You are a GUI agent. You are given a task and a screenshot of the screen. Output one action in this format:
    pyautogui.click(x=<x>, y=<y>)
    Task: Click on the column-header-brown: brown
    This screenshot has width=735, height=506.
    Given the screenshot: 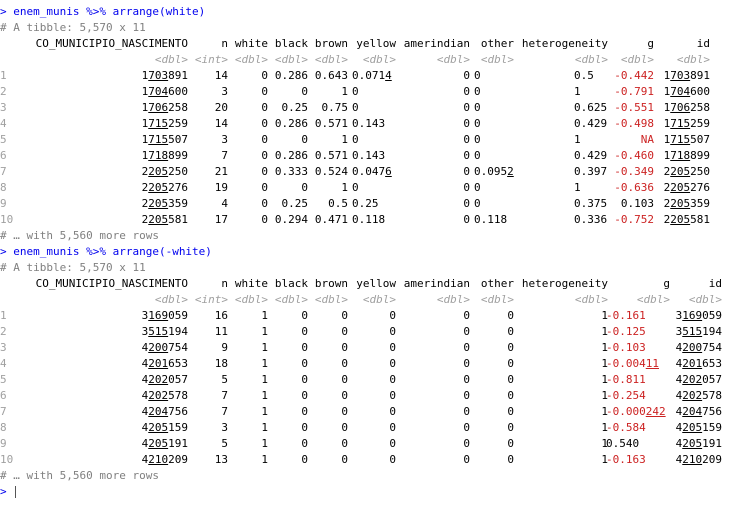 What is the action you would take?
    pyautogui.click(x=331, y=283)
    